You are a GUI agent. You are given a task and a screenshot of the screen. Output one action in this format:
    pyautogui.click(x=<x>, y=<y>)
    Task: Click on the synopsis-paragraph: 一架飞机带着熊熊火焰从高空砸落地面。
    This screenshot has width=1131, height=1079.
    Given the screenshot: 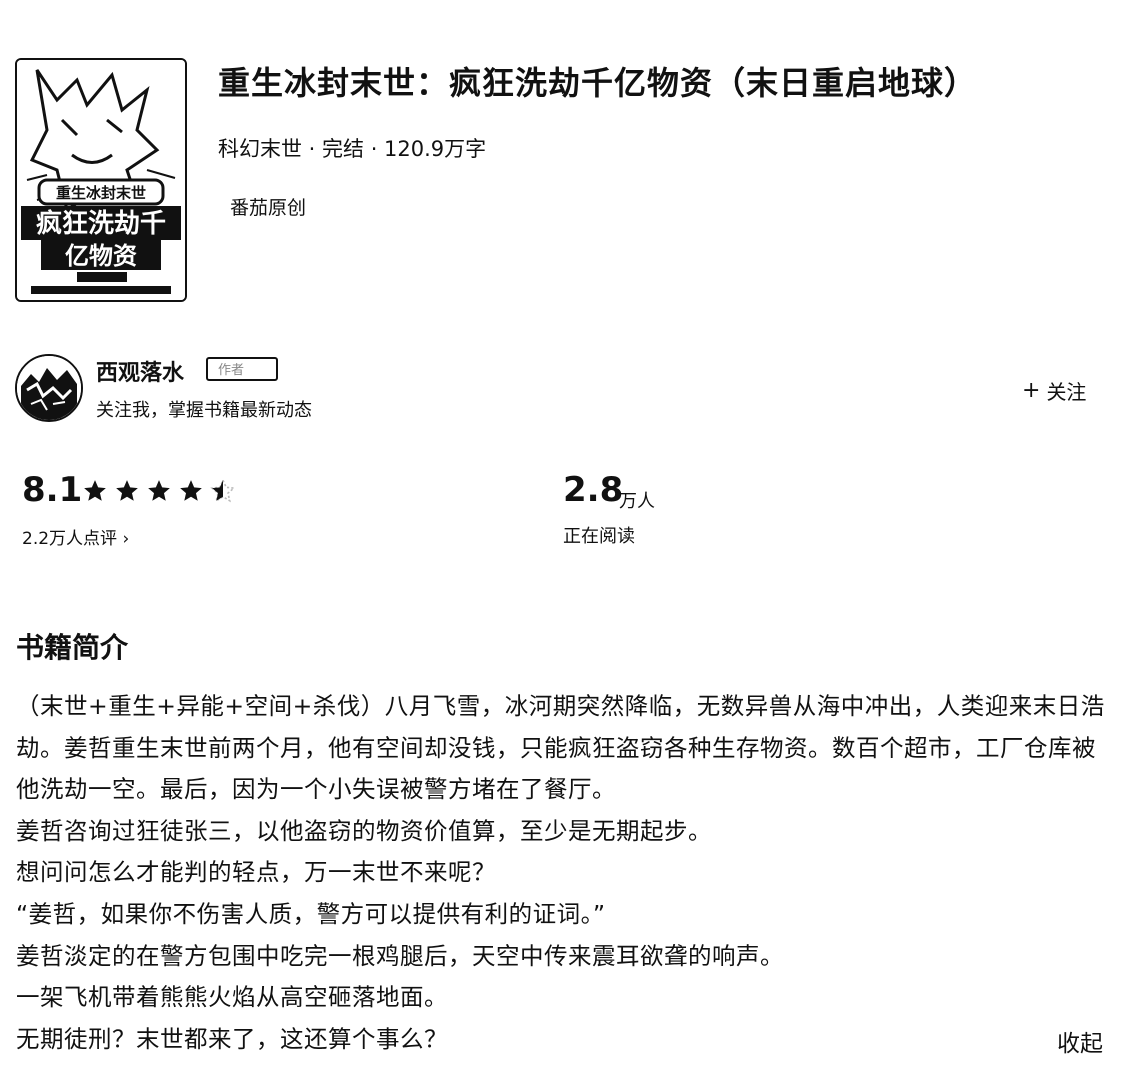 What is the action you would take?
    pyautogui.click(x=232, y=997)
    